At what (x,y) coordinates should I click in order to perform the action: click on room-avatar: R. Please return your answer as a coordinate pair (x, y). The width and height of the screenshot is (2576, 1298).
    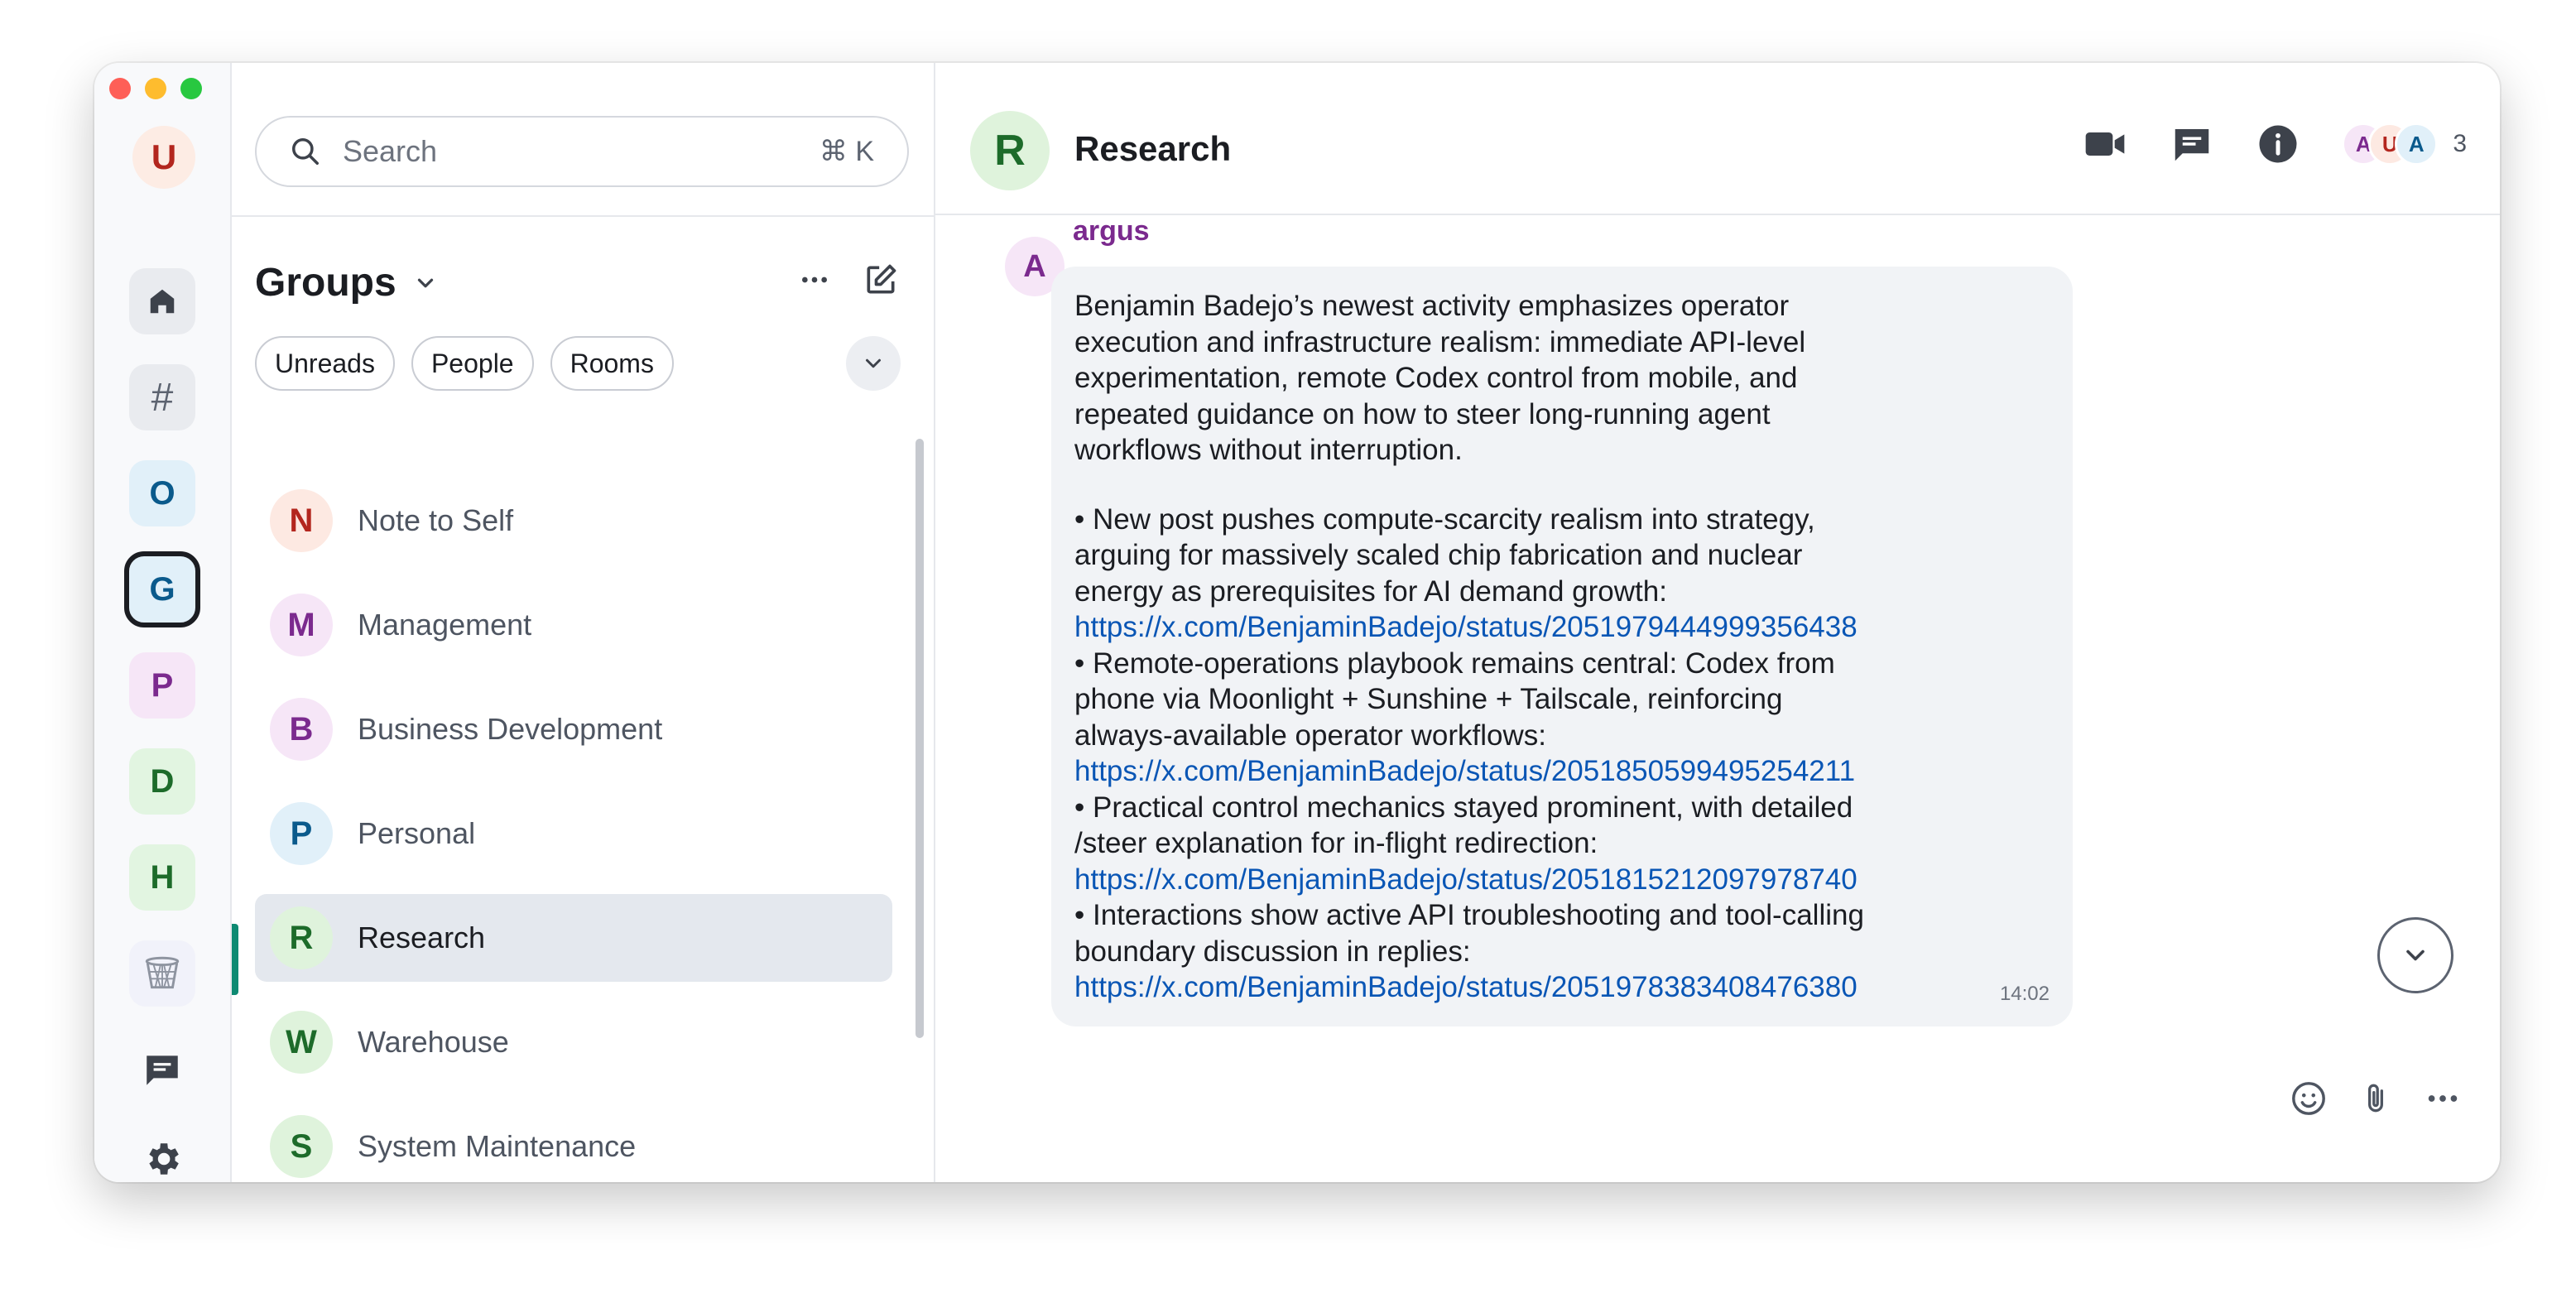
    Looking at the image, I should click on (301, 937).